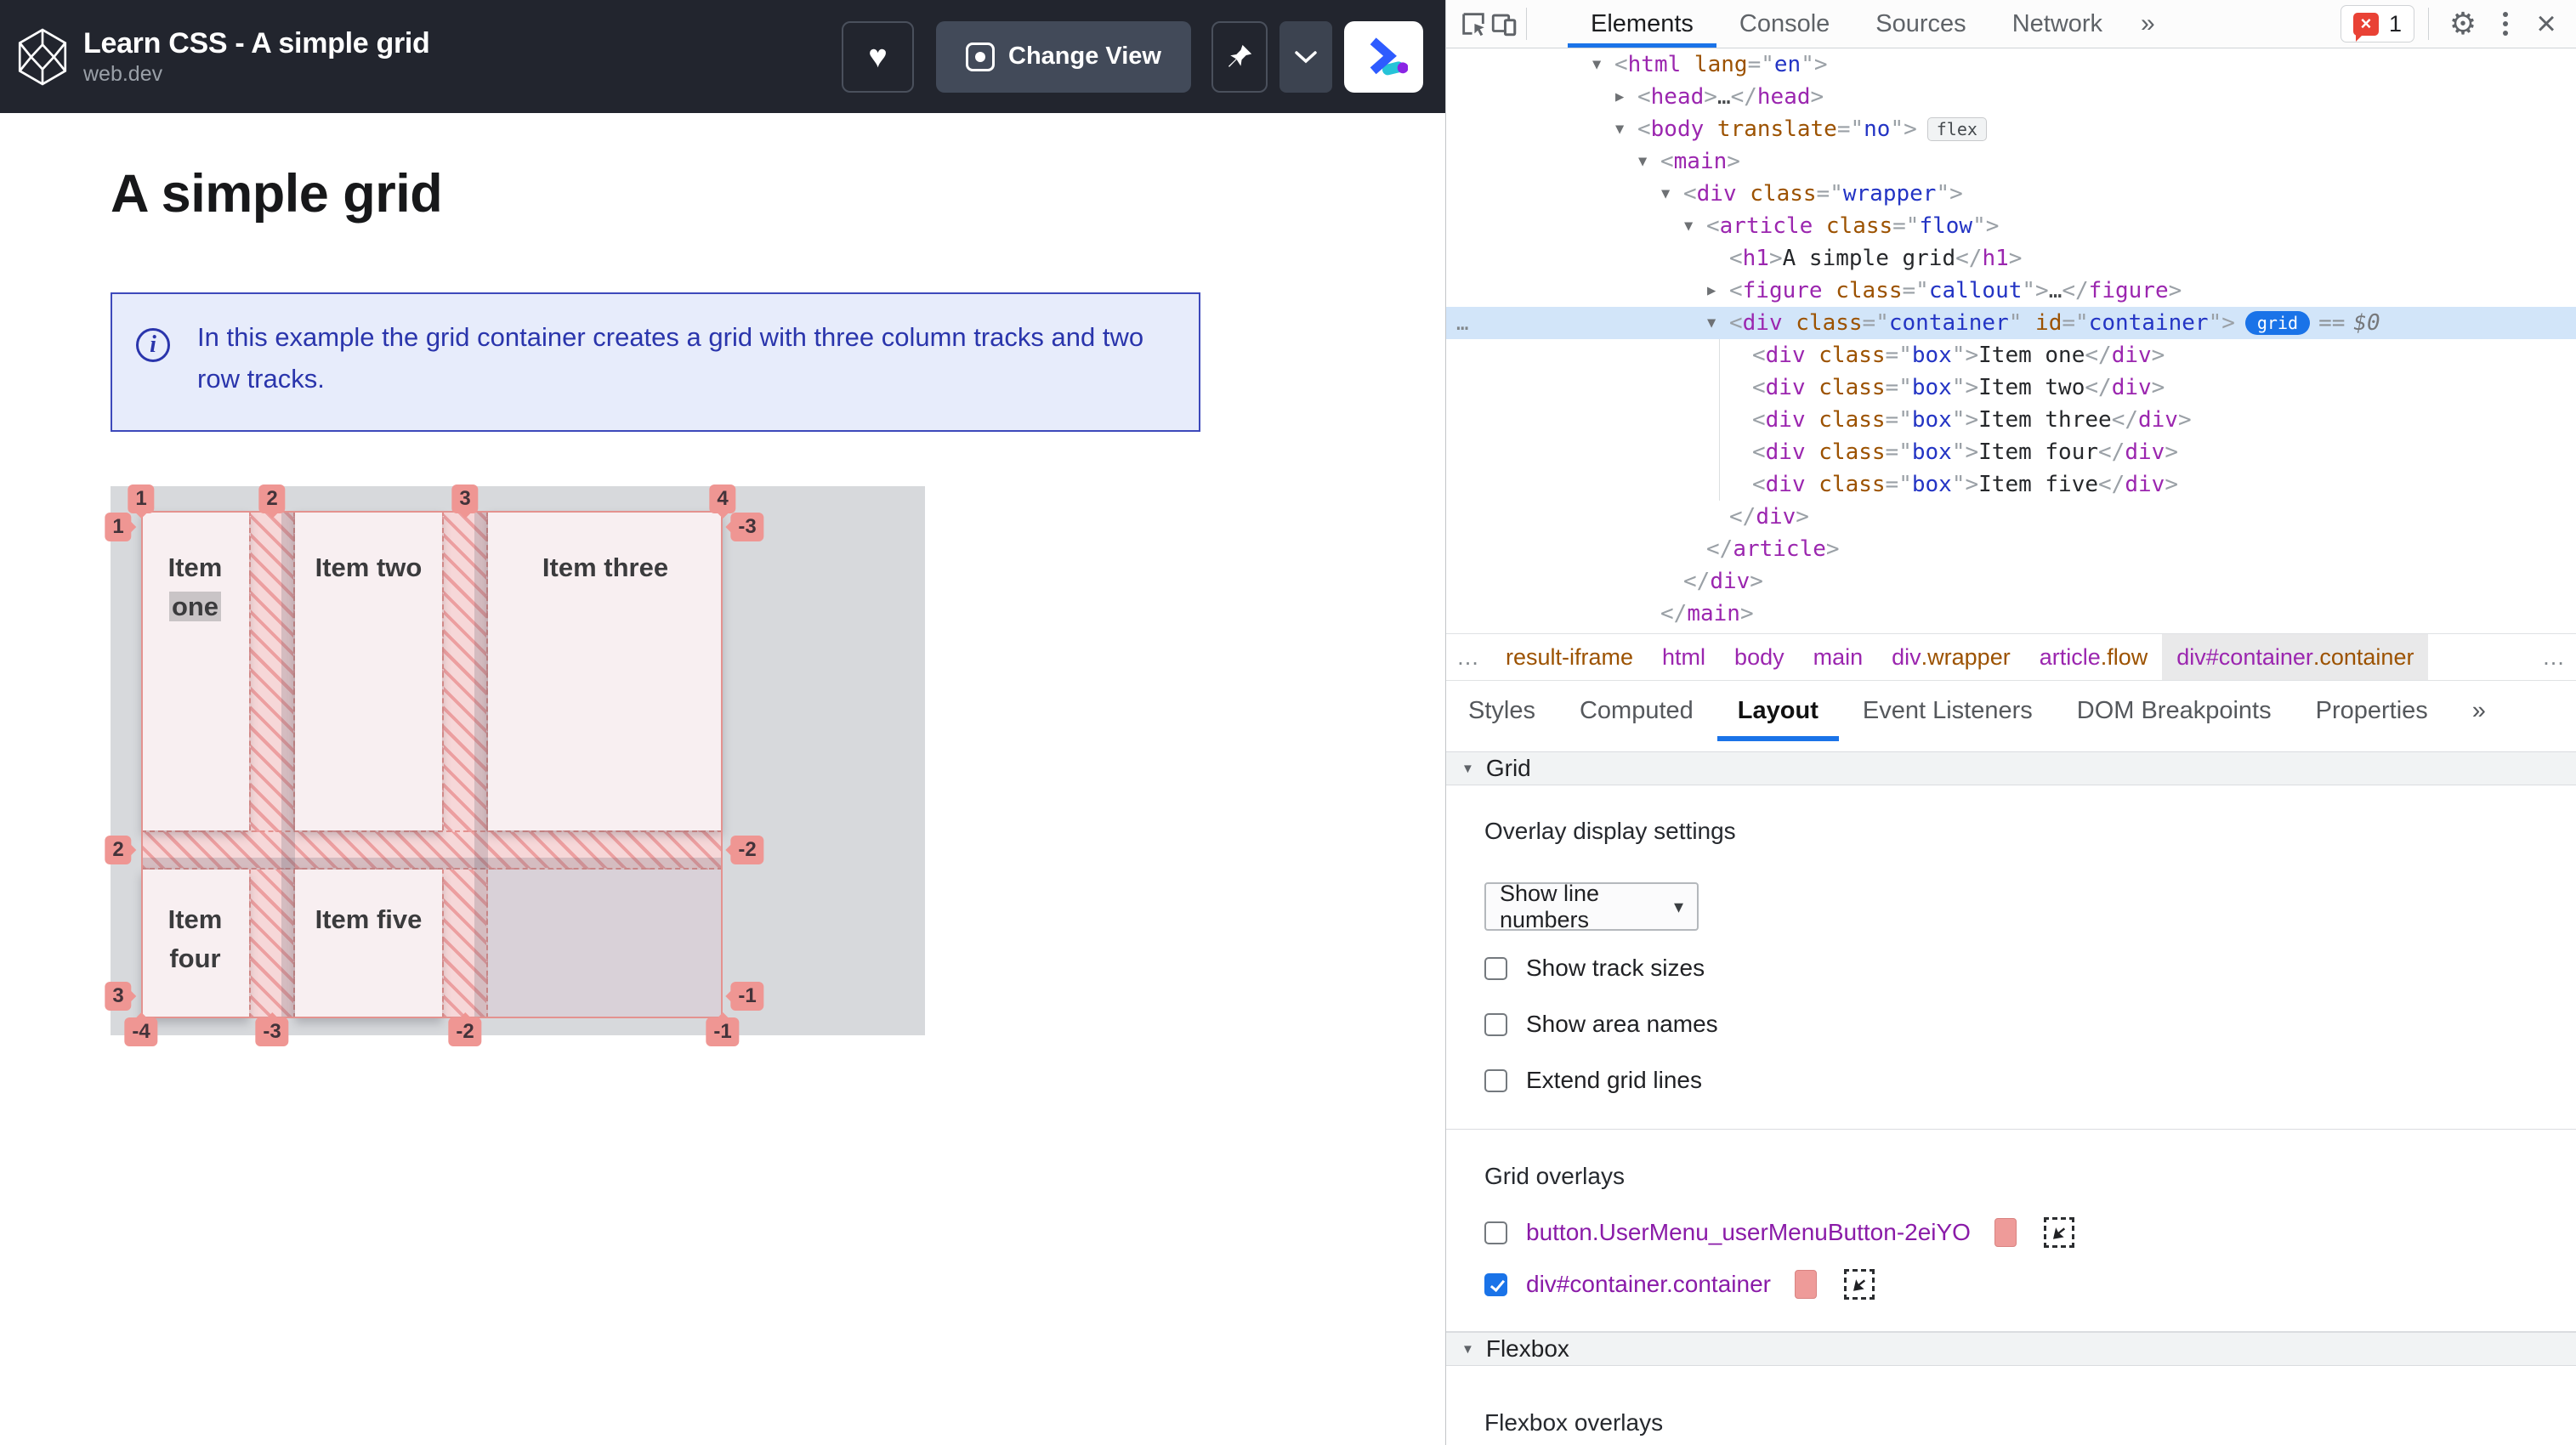  I want to click on tab-dom-breakpoints: DOM Breakpoints, so click(2174, 711).